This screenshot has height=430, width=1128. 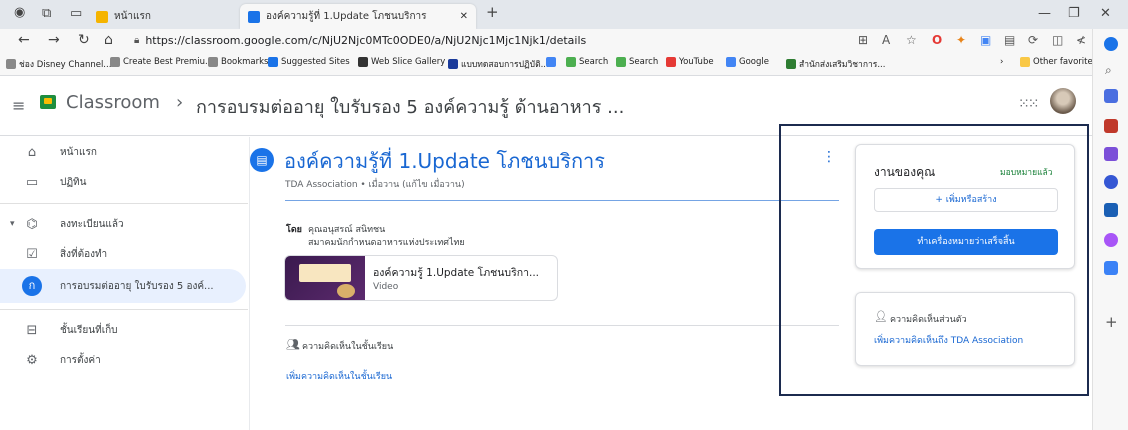 What do you see at coordinates (113, 102) in the screenshot?
I see `brand-name: Classroom` at bounding box center [113, 102].